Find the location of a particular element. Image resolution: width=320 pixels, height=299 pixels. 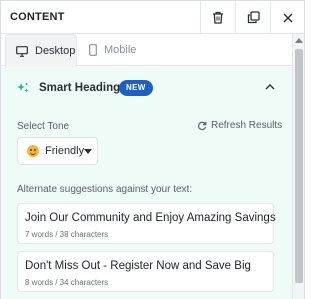

device-tabs: Desktop Mobile is located at coordinates (146, 50).